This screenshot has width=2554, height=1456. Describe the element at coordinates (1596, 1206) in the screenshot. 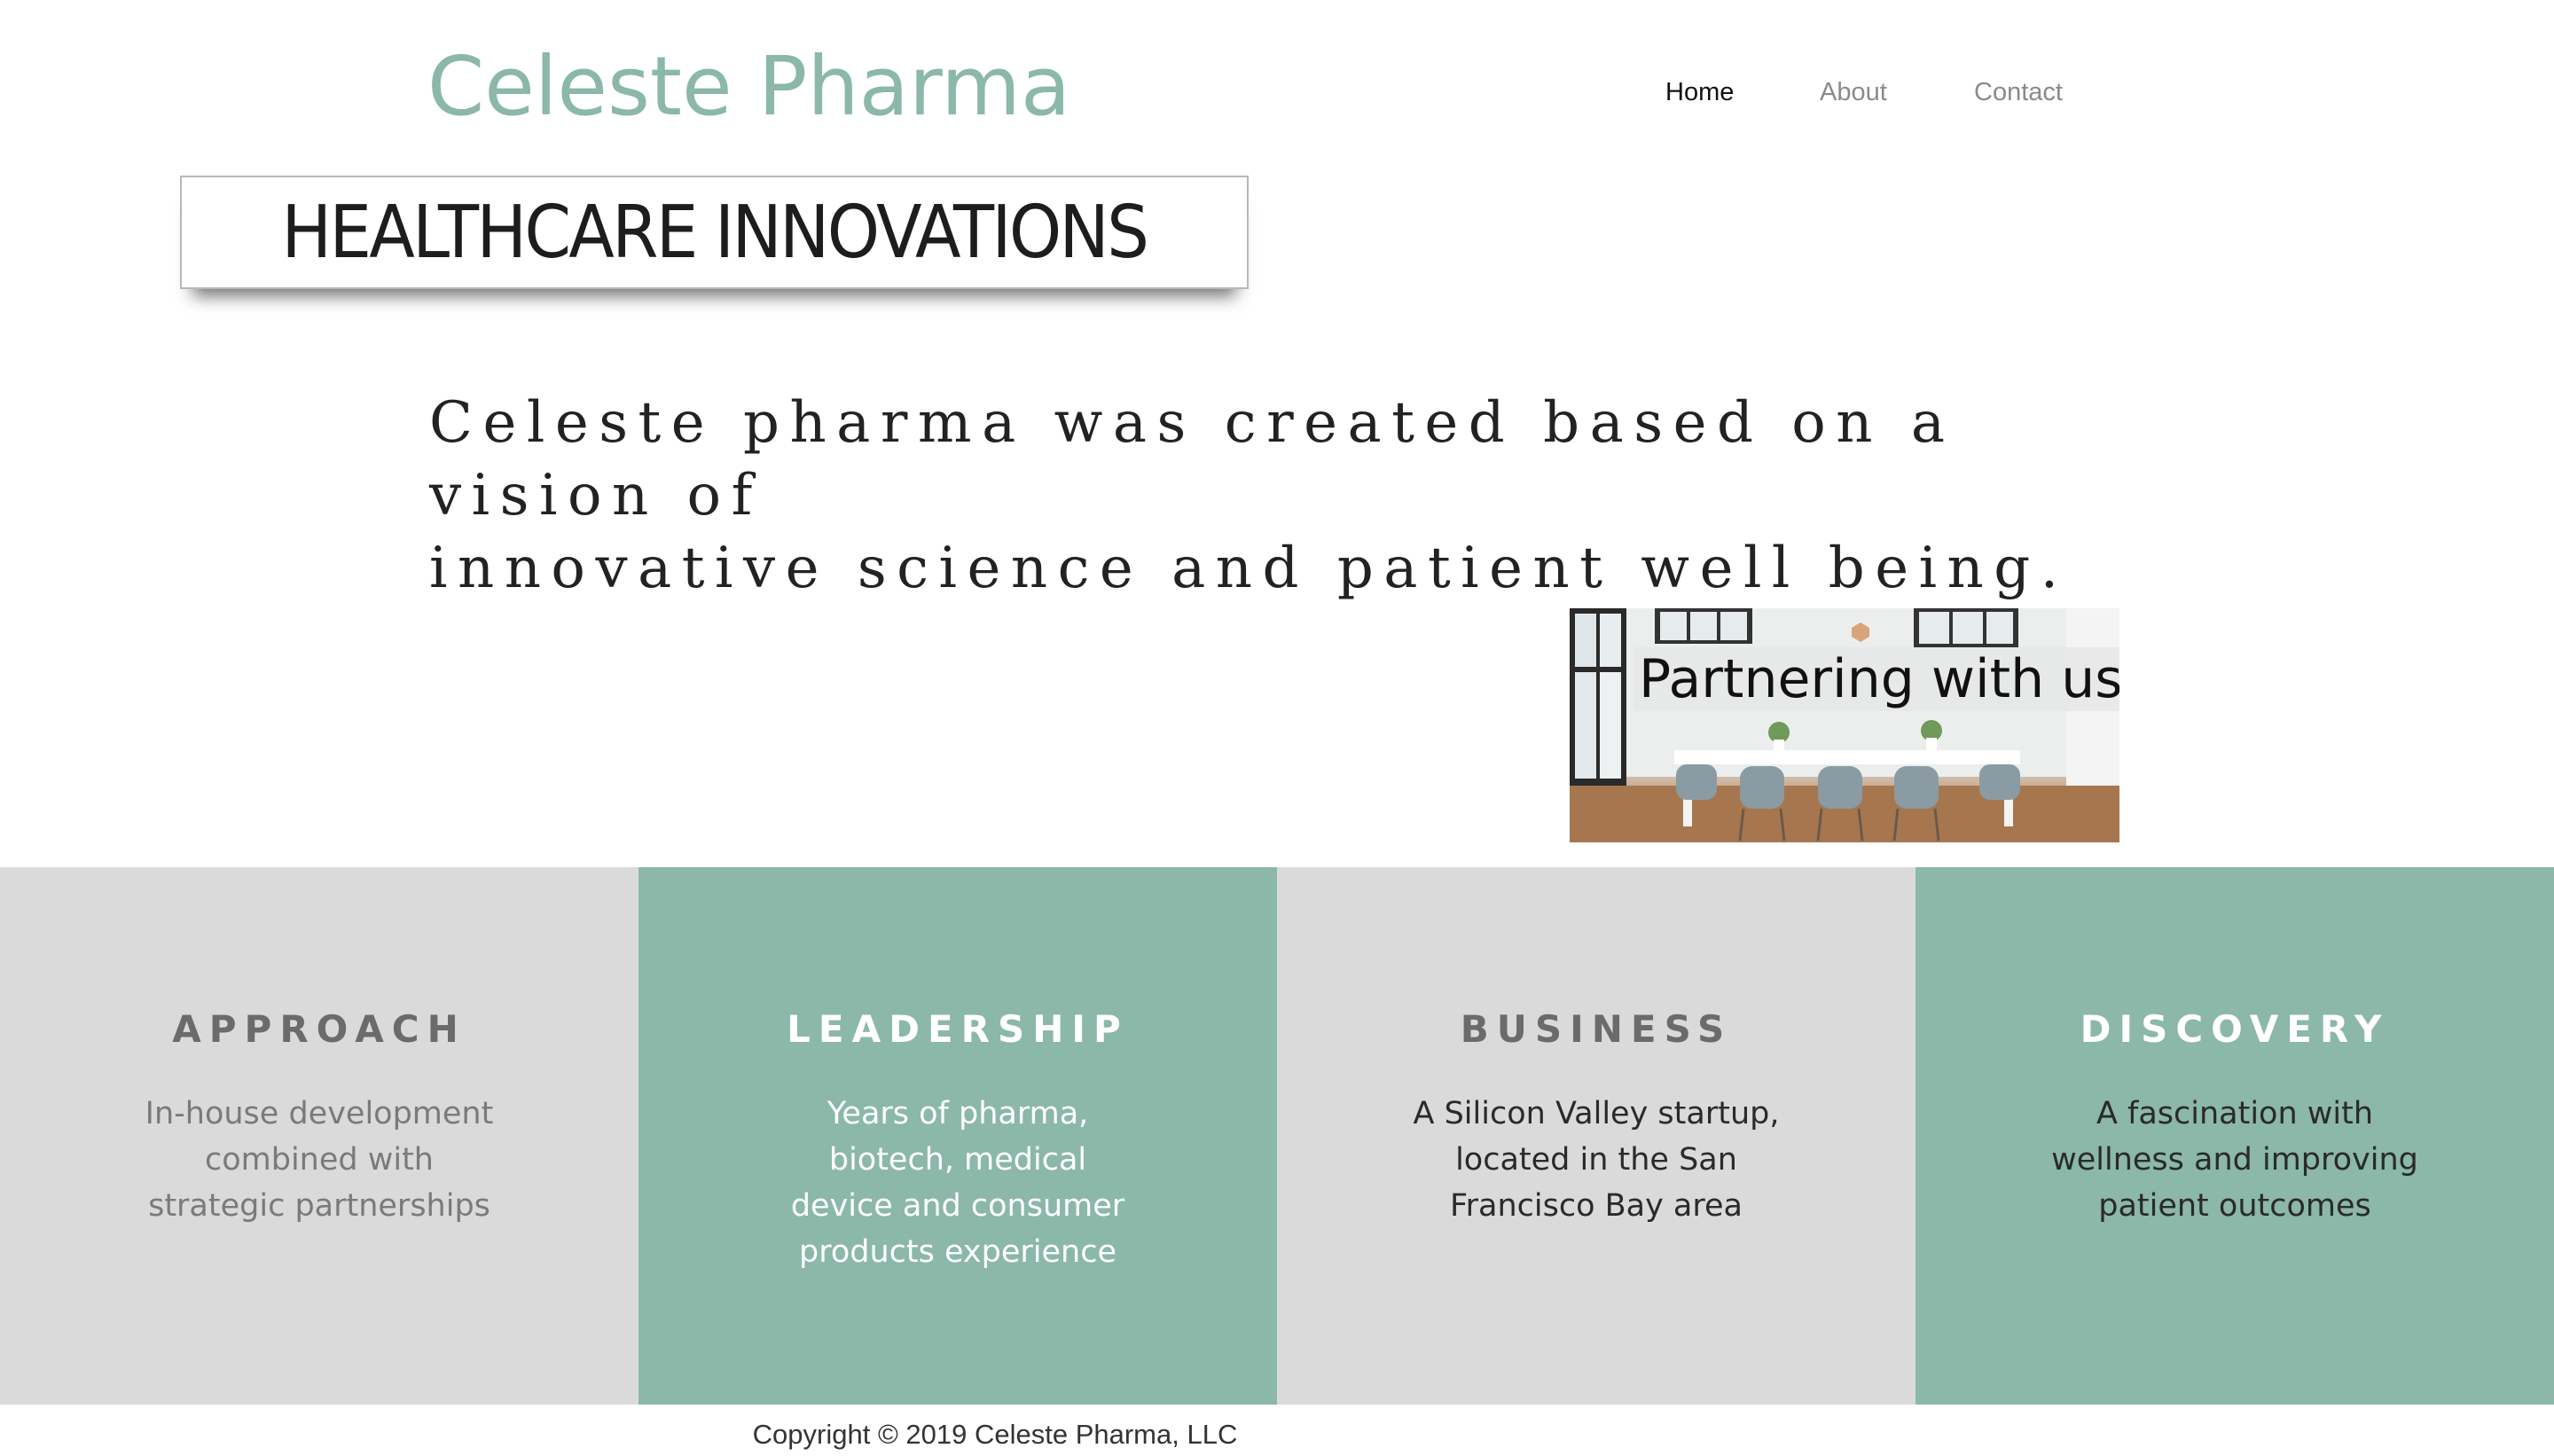

I see `feature-line: Francisco Bay area` at that location.